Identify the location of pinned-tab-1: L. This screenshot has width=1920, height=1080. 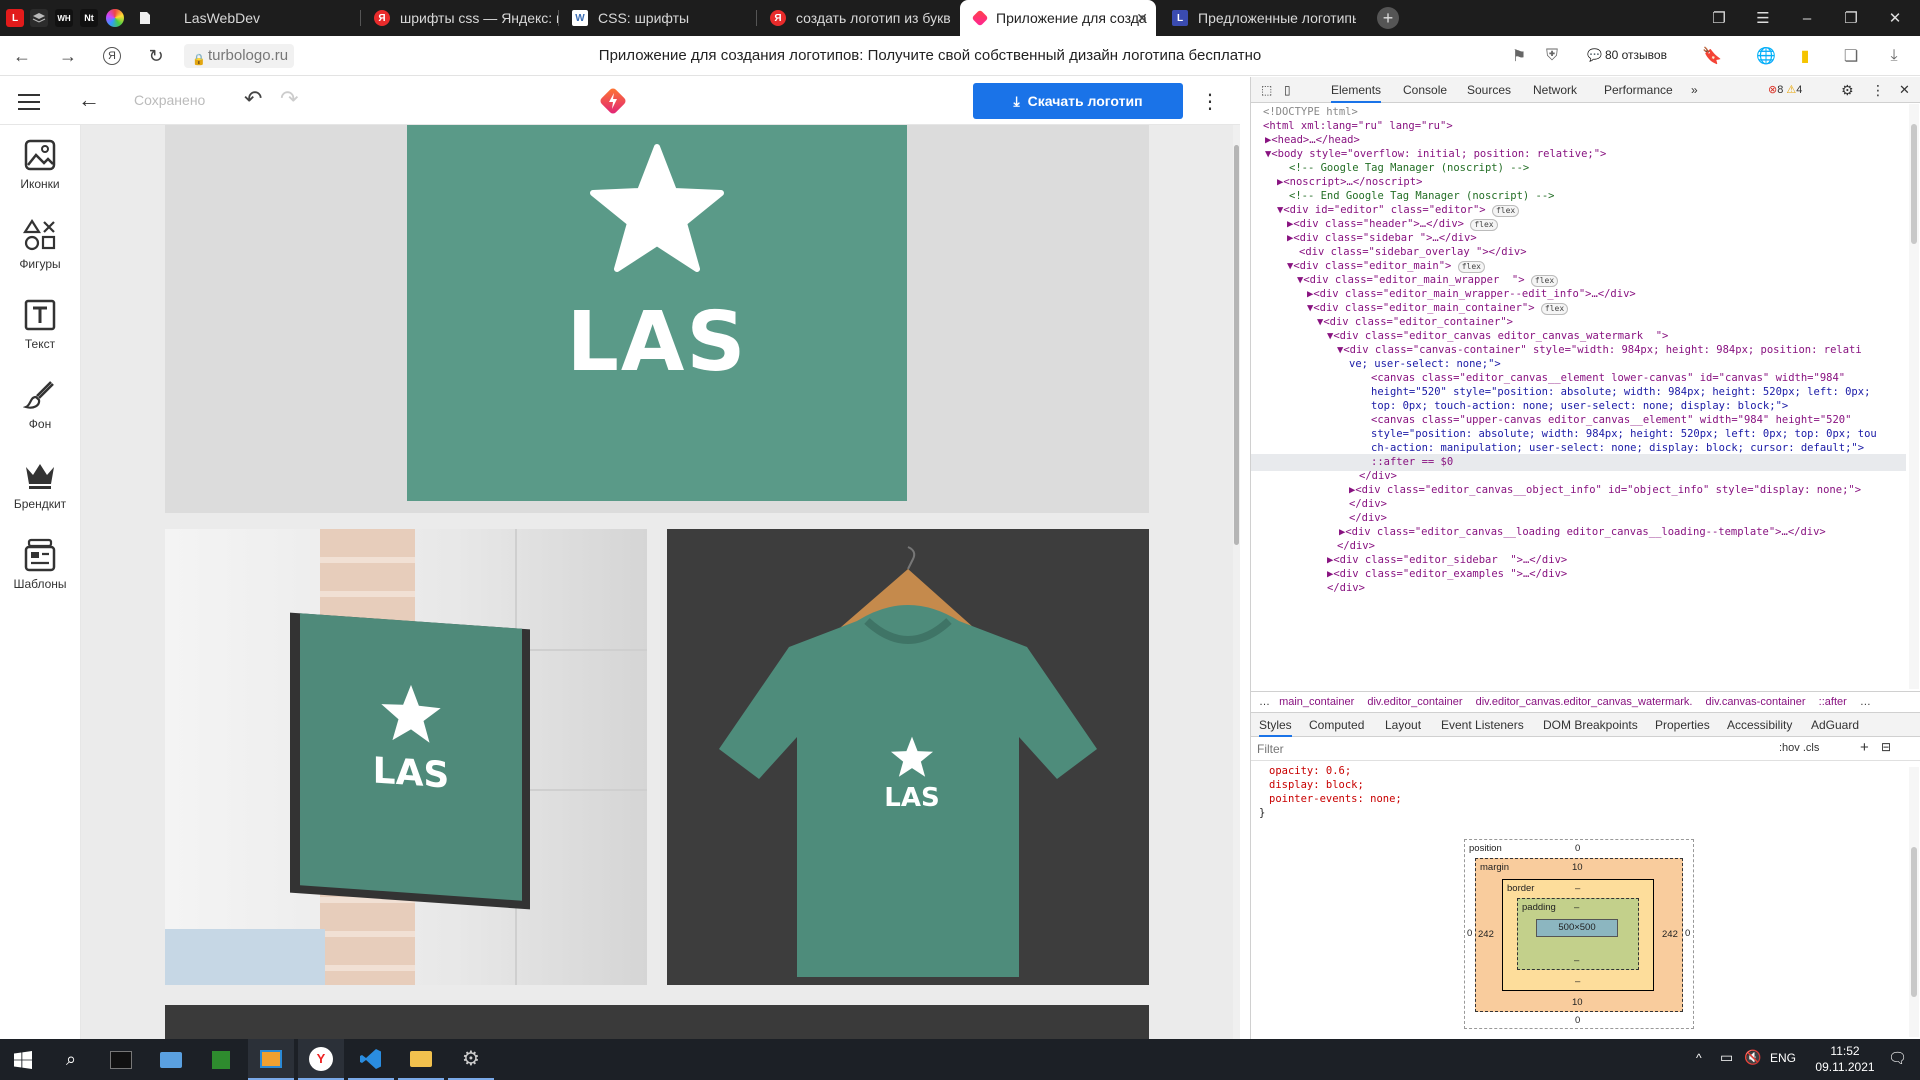
(15, 18).